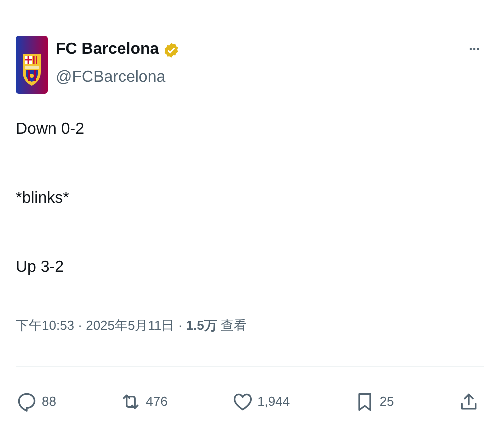 This screenshot has height=440, width=500. What do you see at coordinates (387, 401) in the screenshot?
I see `bookmark-count: 25` at bounding box center [387, 401].